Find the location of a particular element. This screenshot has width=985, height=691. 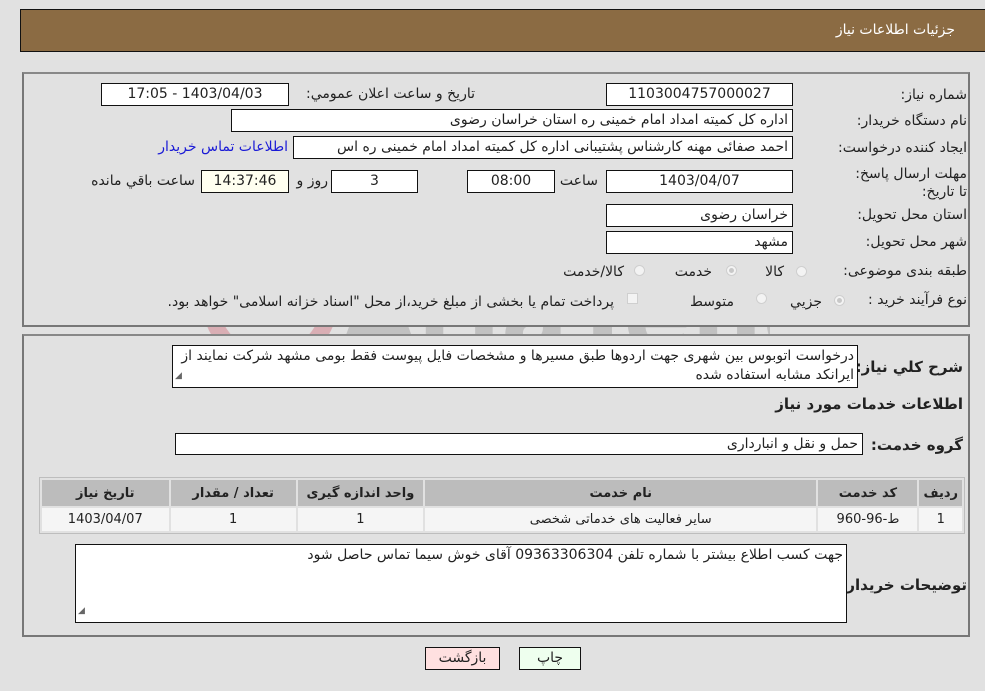

need-number-field: 1103004757000027 is located at coordinates (699, 94).